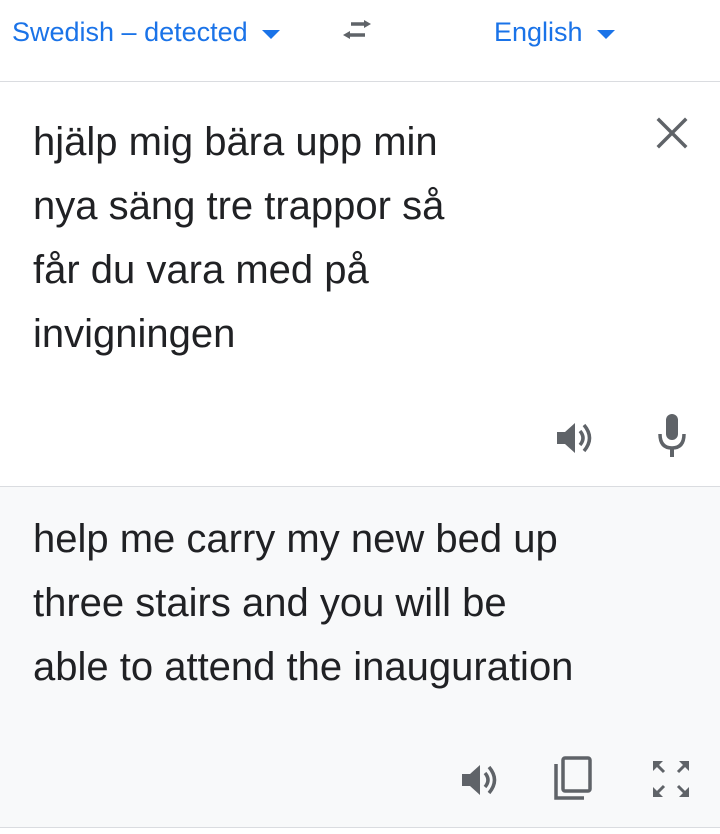 The height and width of the screenshot is (834, 720). I want to click on copy-translation-button, so click(574, 778).